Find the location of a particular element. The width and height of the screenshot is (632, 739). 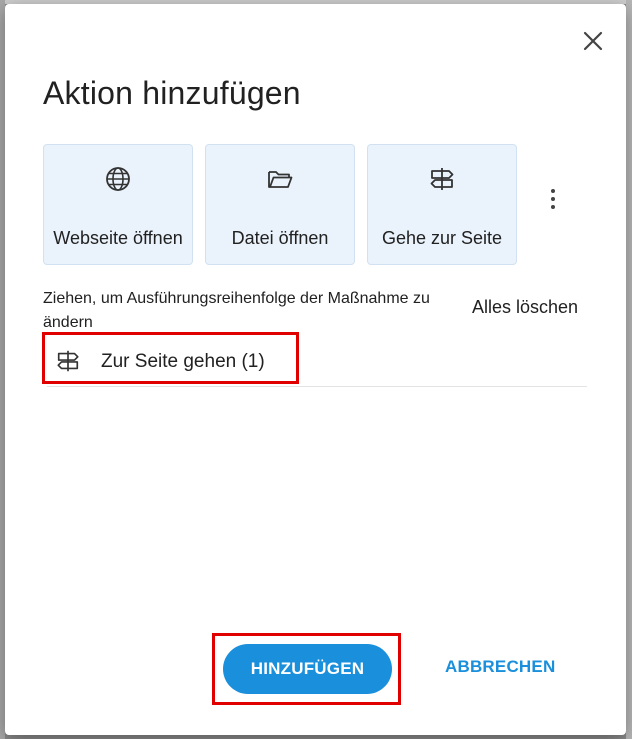

dialog-title: Aktion hinzufügen is located at coordinates (172, 93).